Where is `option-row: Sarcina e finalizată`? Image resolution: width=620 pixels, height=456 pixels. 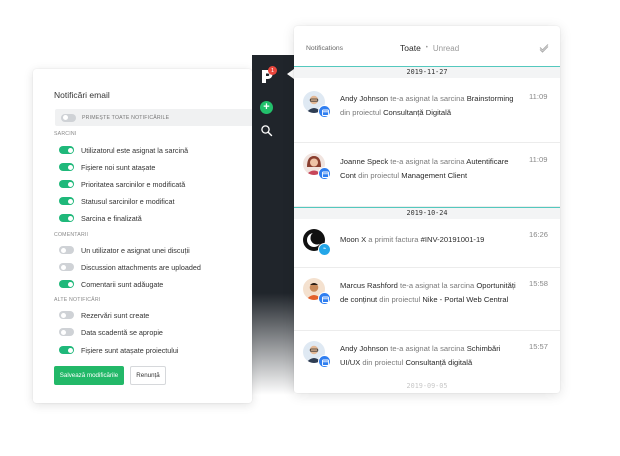 option-row: Sarcina e finalizată is located at coordinates (100, 218).